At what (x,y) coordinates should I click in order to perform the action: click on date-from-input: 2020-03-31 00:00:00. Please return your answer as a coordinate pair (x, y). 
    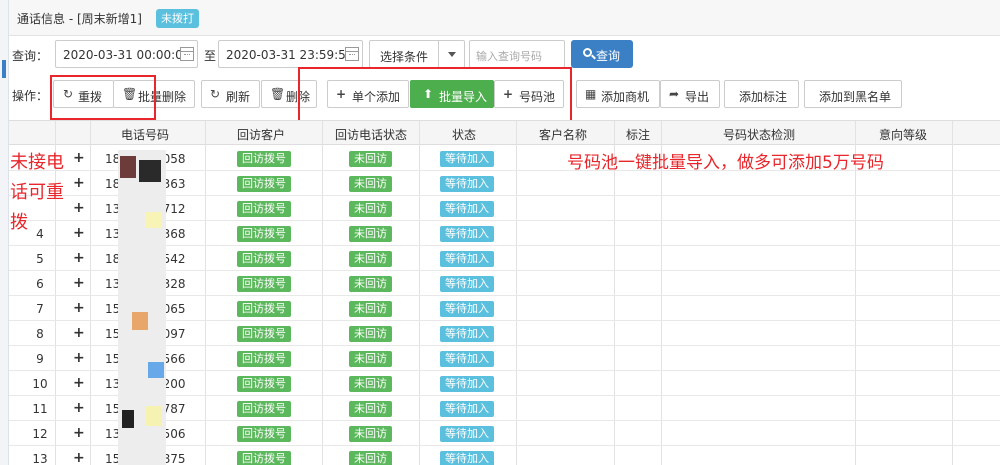
    Looking at the image, I should click on (126, 54).